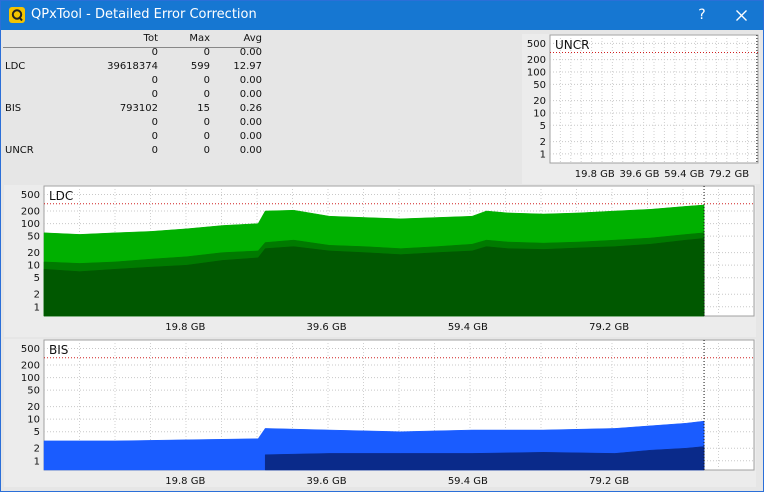 The width and height of the screenshot is (764, 492). I want to click on window-title: QPxTool - Detailed Error Correction, so click(144, 14).